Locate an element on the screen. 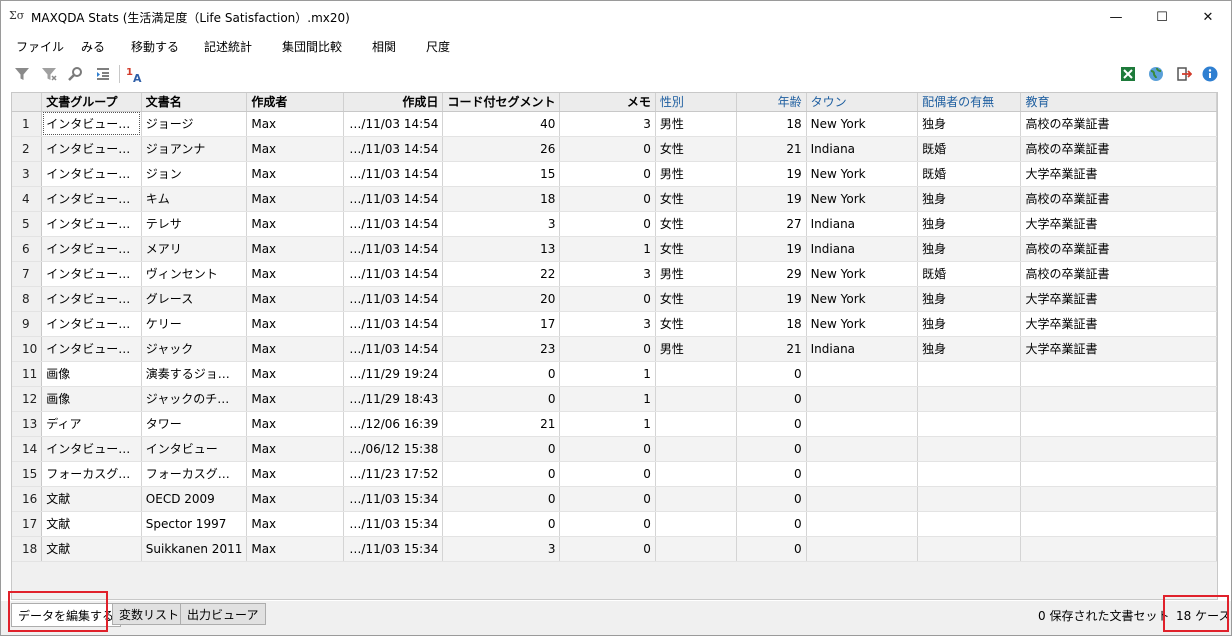  col-header-education: 教育 is located at coordinates (1118, 102).